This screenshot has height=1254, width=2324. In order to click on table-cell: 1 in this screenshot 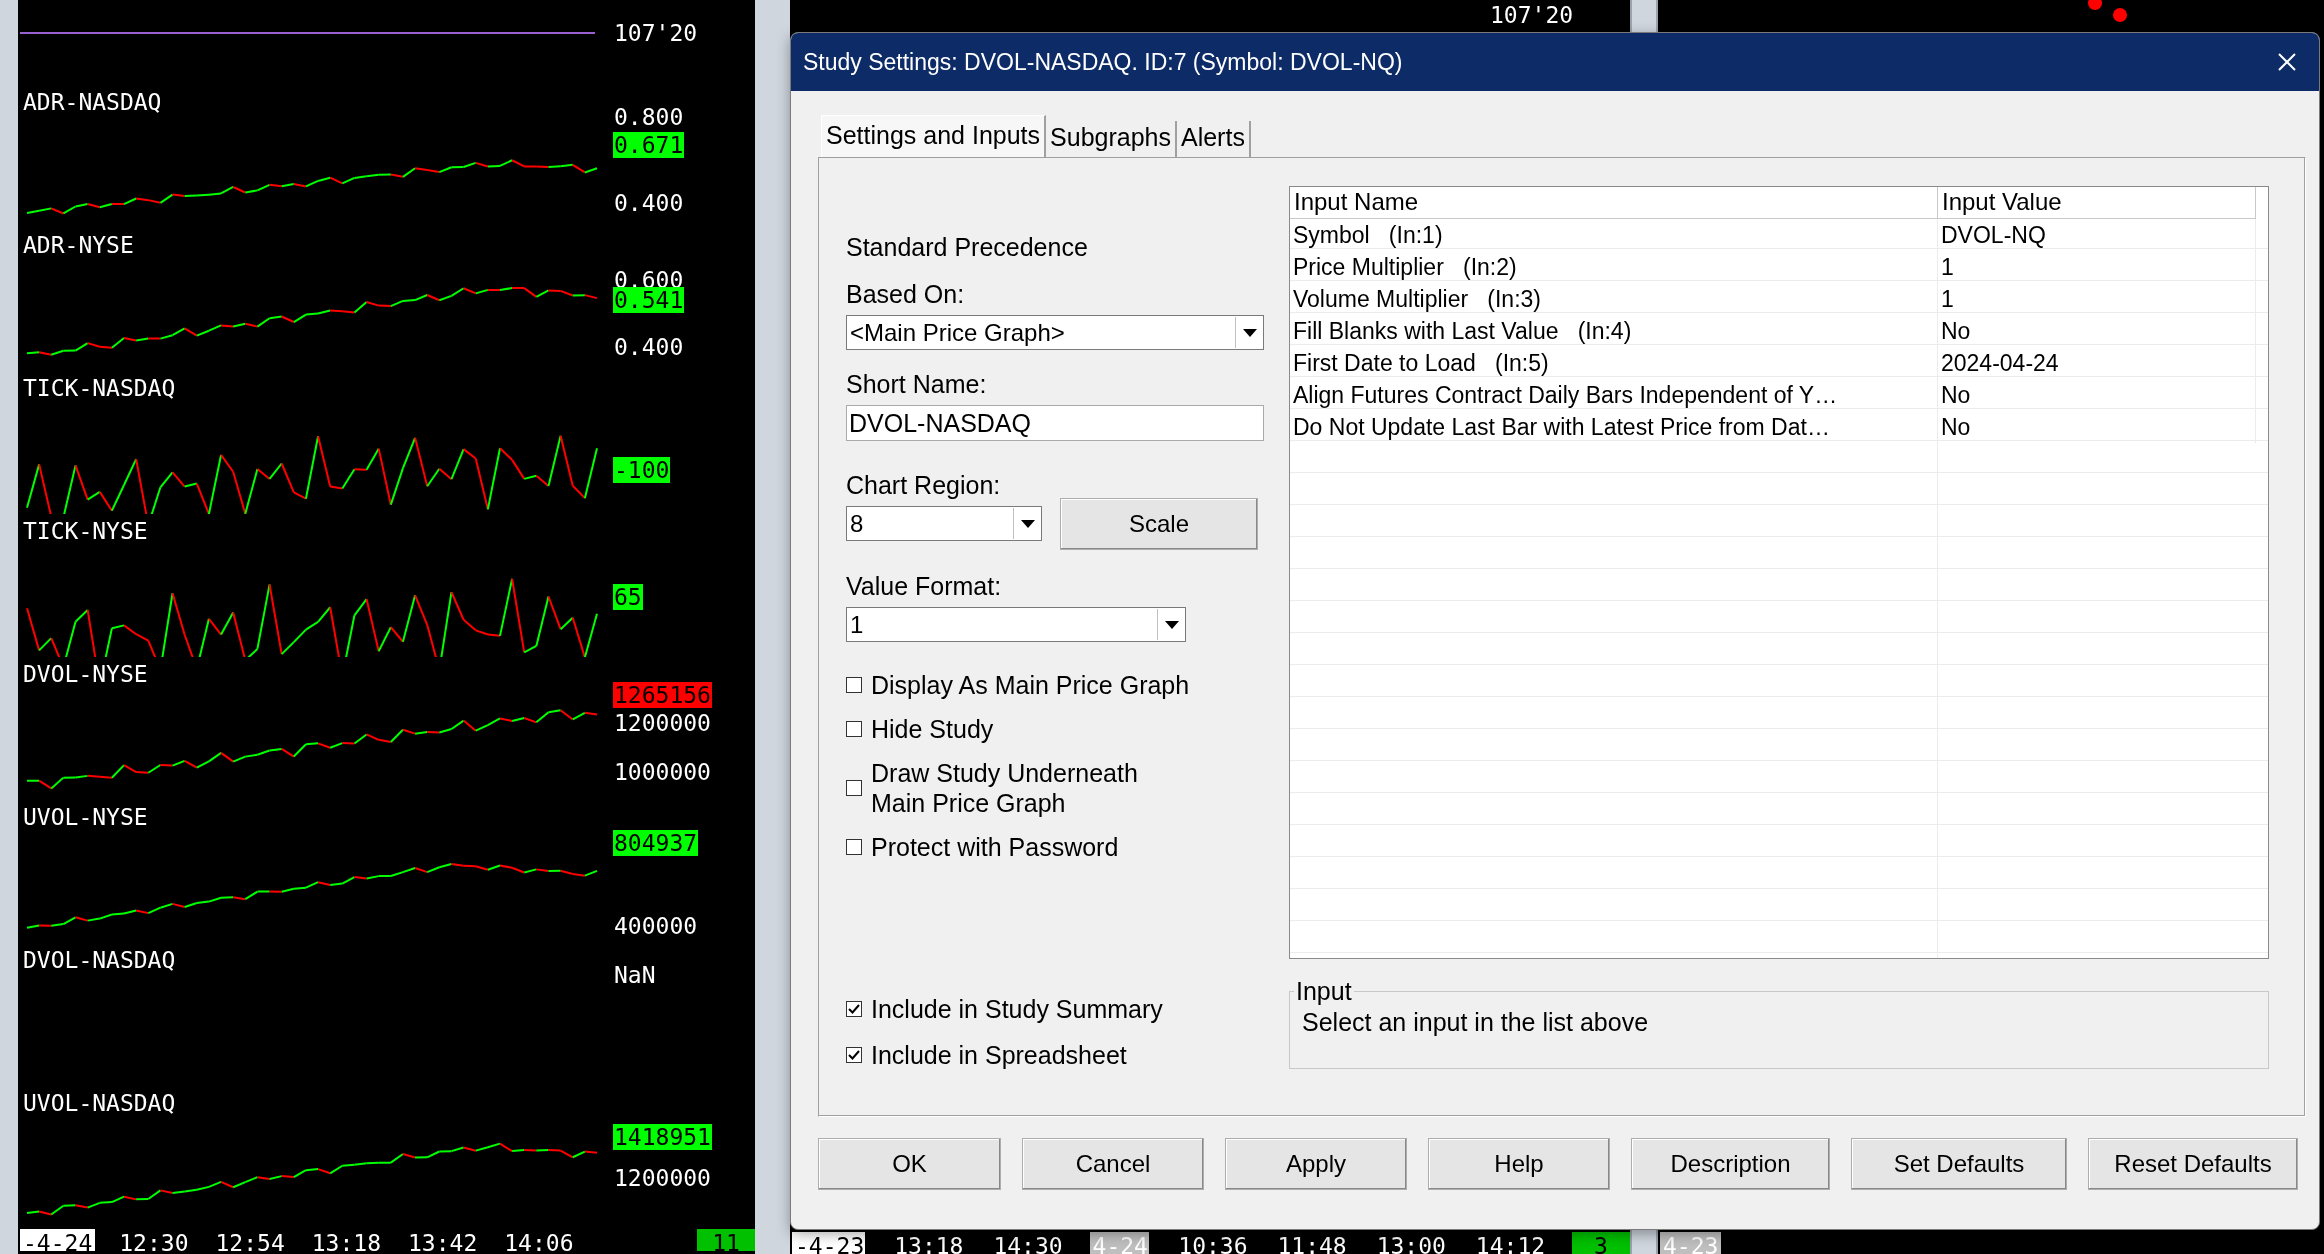, I will do `click(2097, 267)`.